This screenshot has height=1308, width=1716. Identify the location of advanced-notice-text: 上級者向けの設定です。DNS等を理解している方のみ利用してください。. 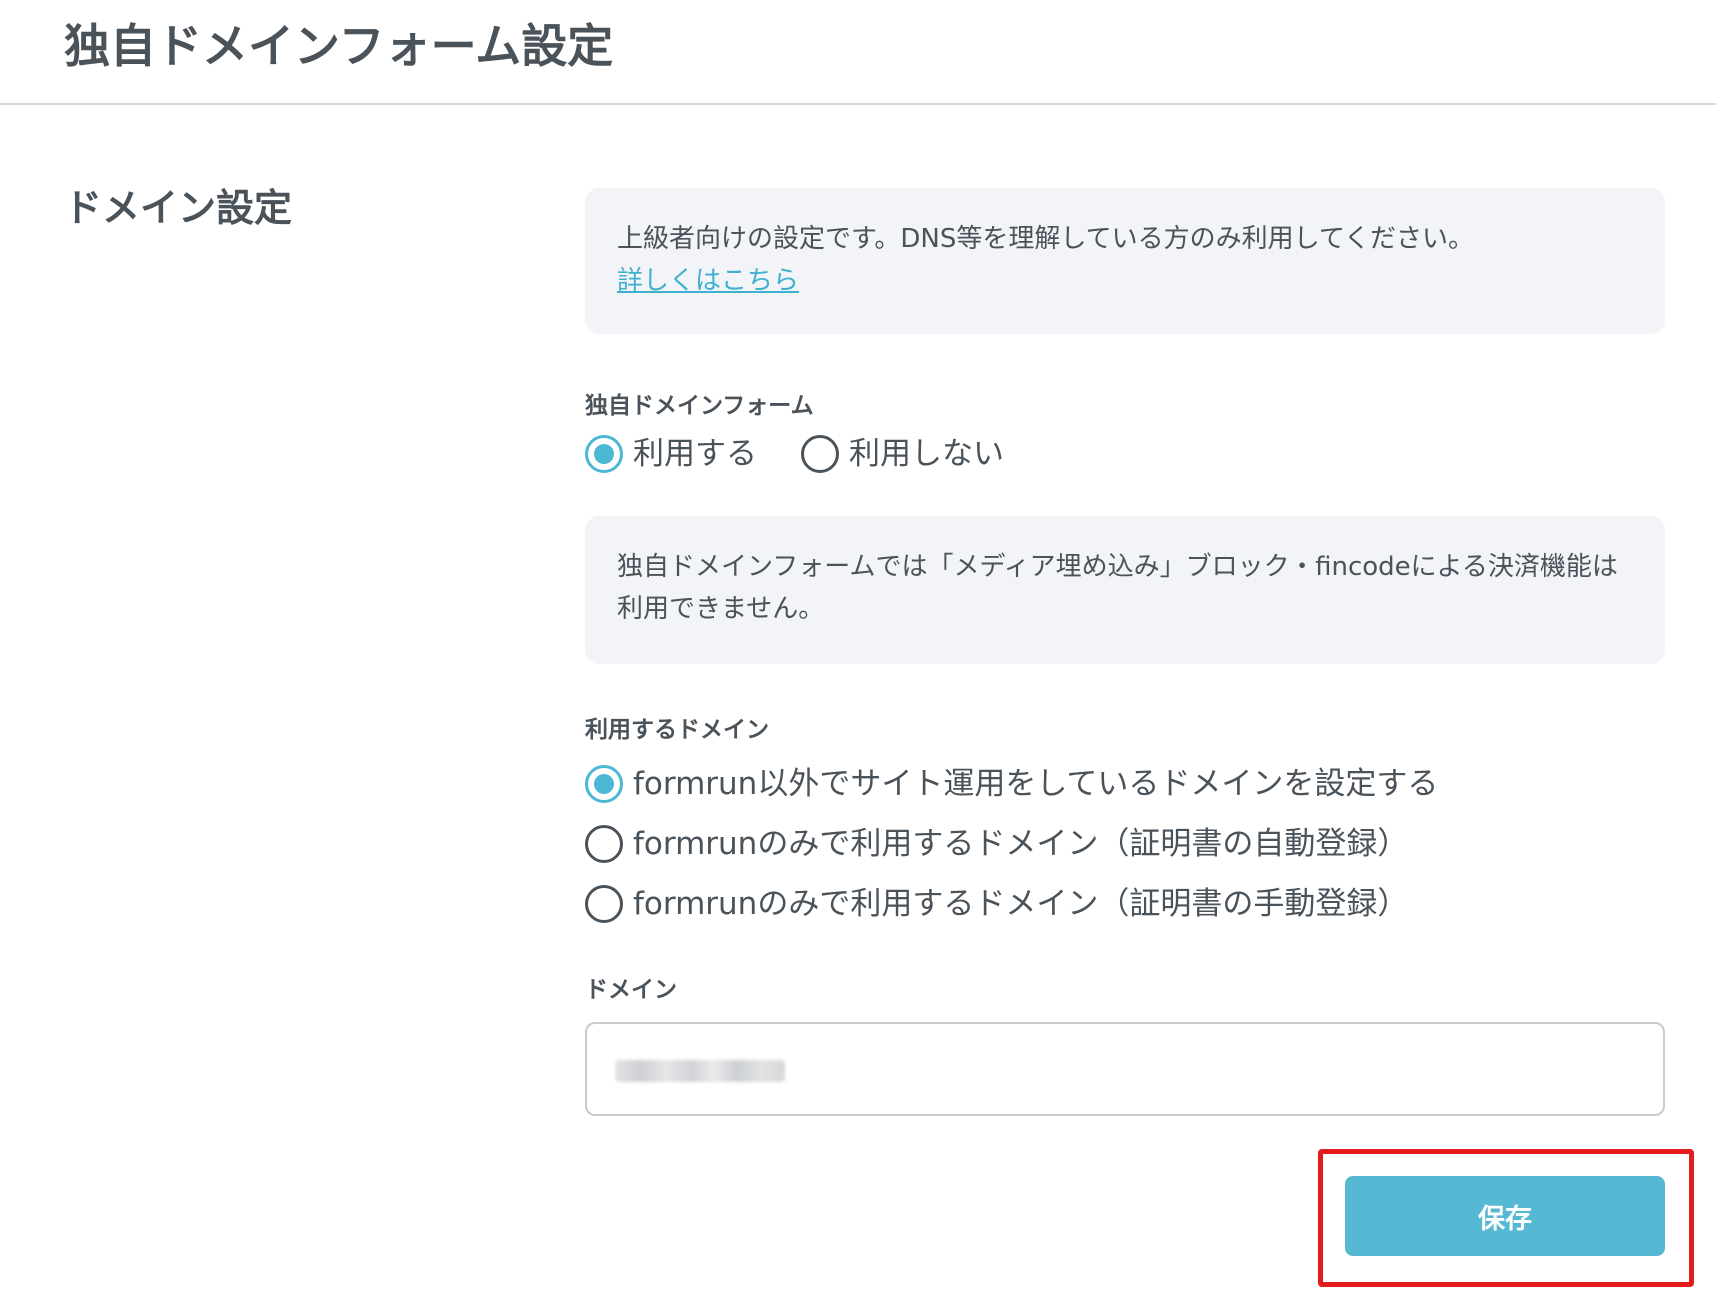
(1046, 239).